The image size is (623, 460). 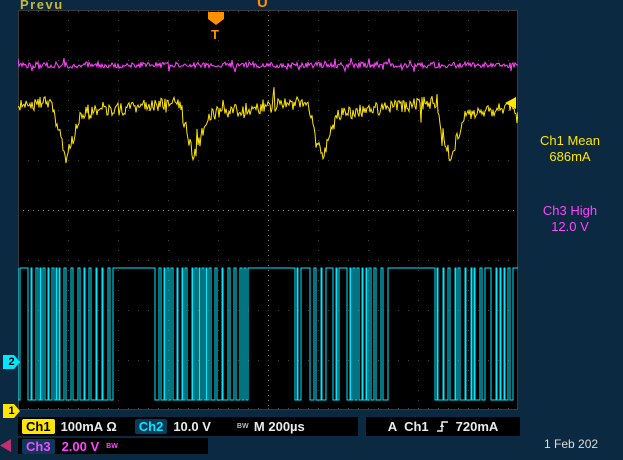 What do you see at coordinates (216, 18) in the screenshot?
I see `trigger-flag-icon` at bounding box center [216, 18].